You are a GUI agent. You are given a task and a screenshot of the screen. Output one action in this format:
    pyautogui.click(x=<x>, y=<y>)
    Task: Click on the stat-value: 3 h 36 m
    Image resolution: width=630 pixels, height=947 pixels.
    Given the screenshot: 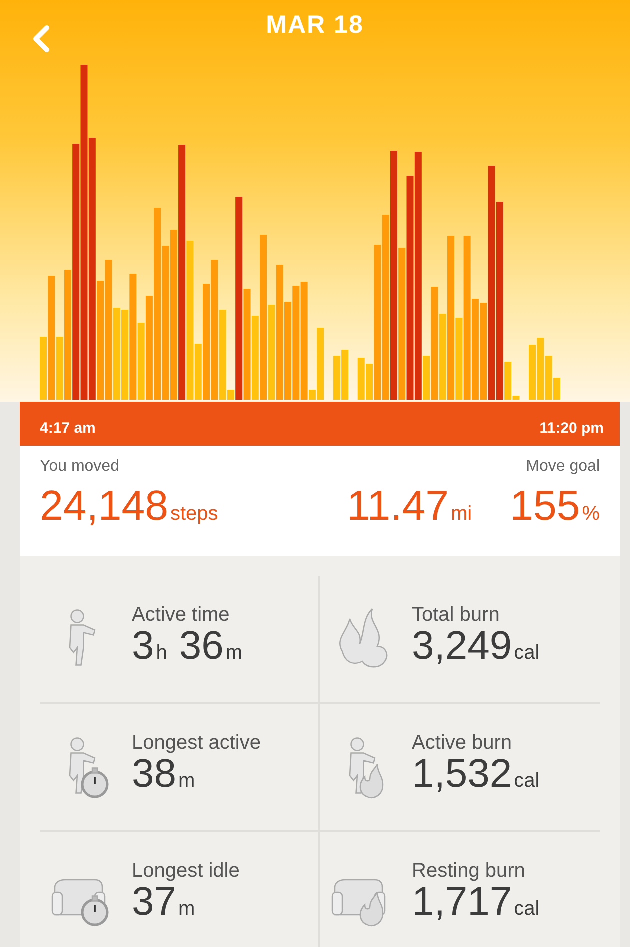 What is the action you would take?
    pyautogui.click(x=187, y=648)
    